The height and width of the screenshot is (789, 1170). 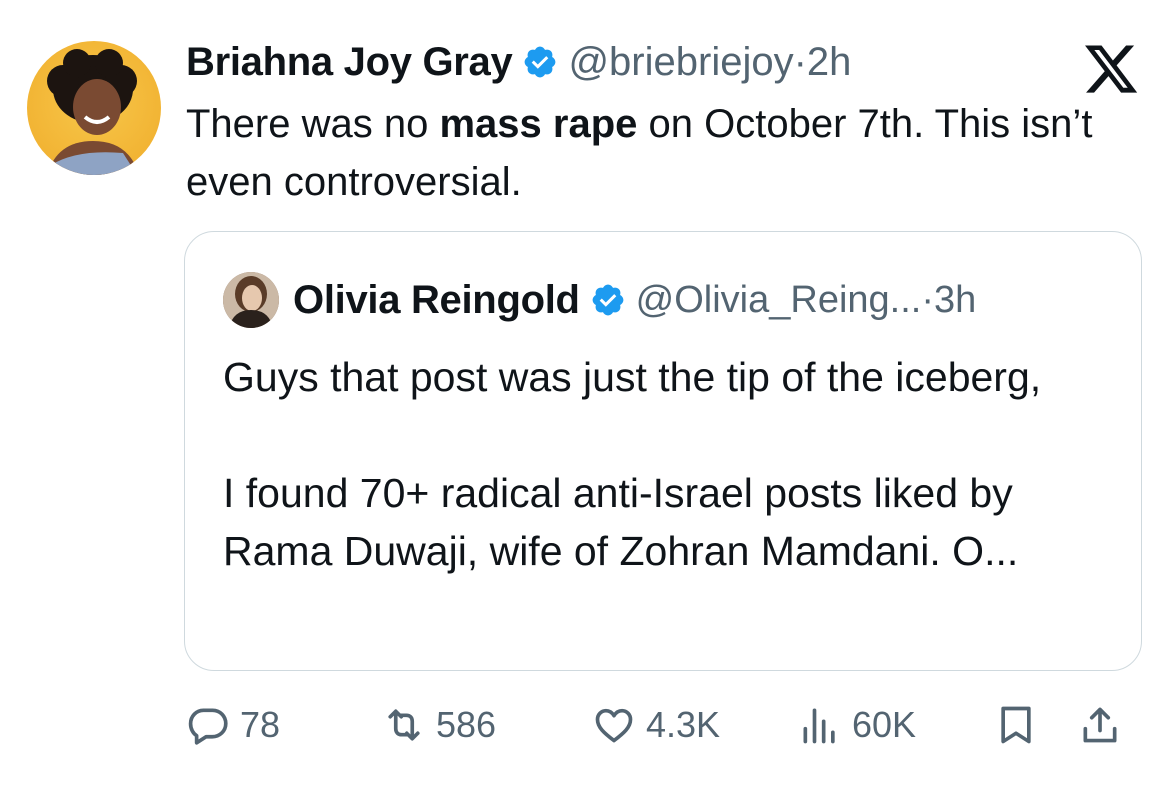 What do you see at coordinates (680, 62) in the screenshot?
I see `author-handle: @briebriejoy` at bounding box center [680, 62].